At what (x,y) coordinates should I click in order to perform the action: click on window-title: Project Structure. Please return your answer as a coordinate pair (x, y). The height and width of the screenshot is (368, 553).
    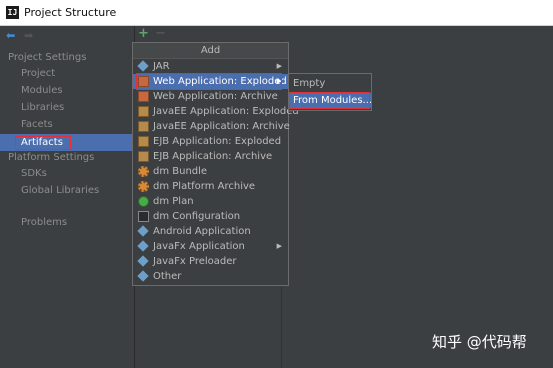
    Looking at the image, I should click on (70, 12).